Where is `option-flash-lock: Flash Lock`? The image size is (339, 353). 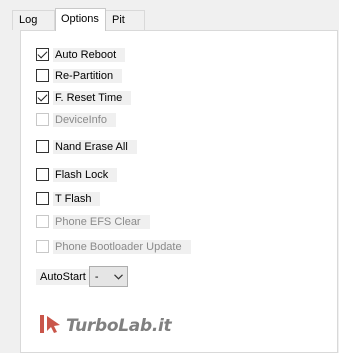
option-flash-lock: Flash Lock is located at coordinates (77, 174).